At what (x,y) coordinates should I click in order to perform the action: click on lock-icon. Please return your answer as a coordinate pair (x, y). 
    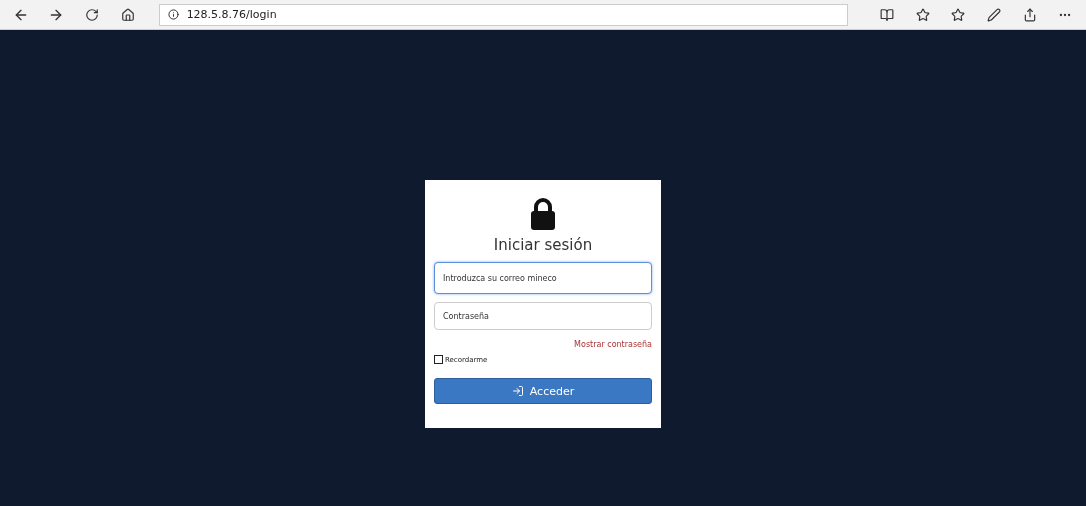
    Looking at the image, I should click on (543, 214).